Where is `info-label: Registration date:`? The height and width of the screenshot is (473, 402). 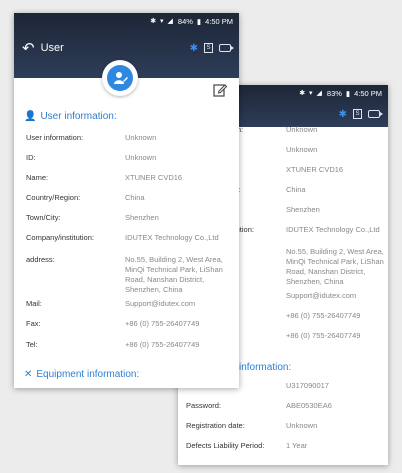
info-label: Registration date: is located at coordinates (215, 425).